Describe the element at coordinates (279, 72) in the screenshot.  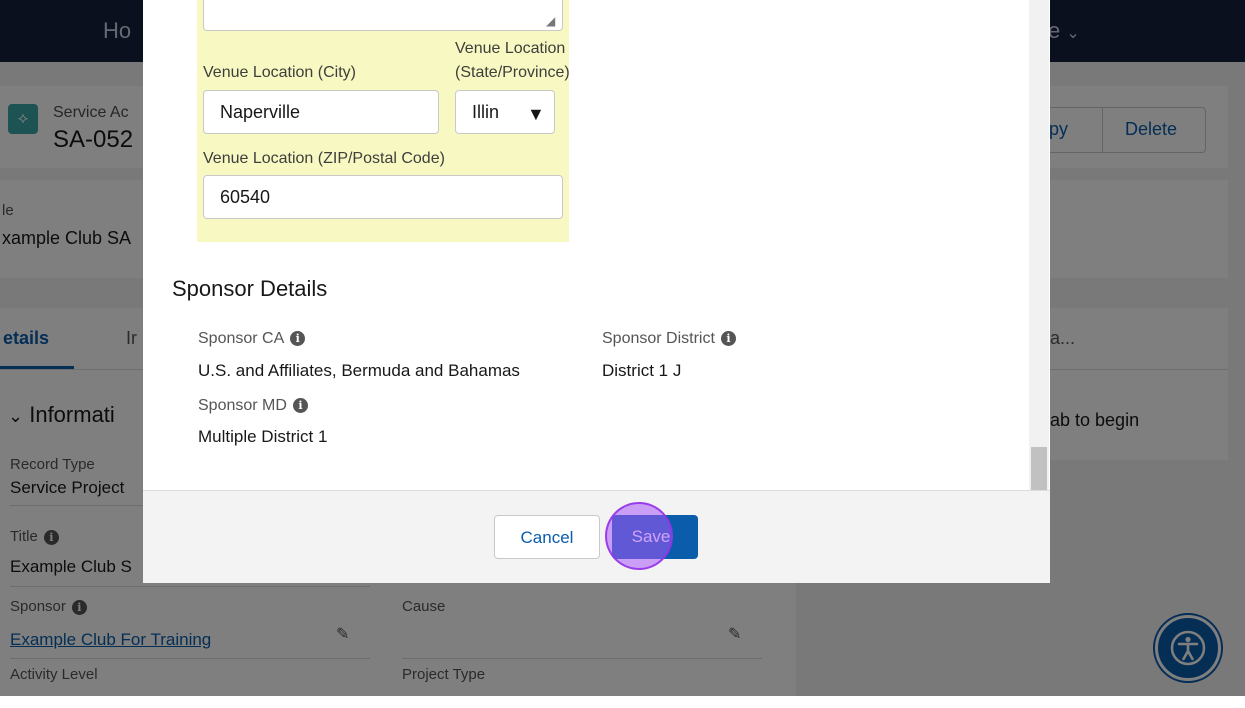
I see `venue-city-label: Venue Location (City)` at that location.